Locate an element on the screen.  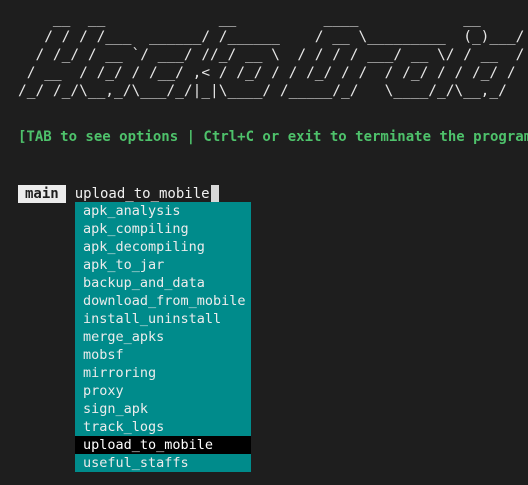
text-cursor is located at coordinates (214, 193).